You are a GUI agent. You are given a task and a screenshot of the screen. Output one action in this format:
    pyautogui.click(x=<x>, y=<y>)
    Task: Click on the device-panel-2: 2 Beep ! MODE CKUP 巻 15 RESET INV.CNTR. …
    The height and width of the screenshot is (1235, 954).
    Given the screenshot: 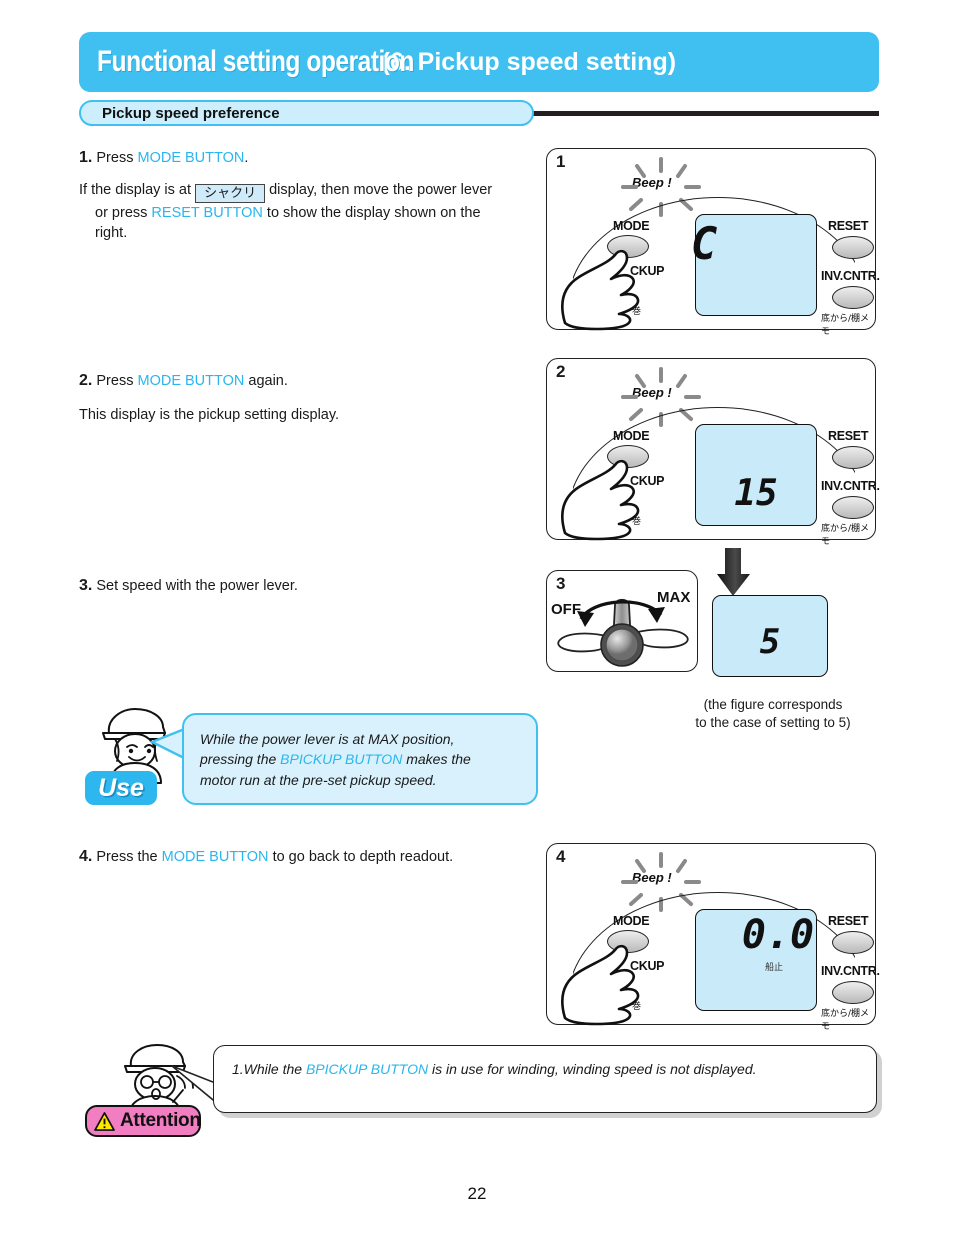 What is the action you would take?
    pyautogui.click(x=713, y=452)
    